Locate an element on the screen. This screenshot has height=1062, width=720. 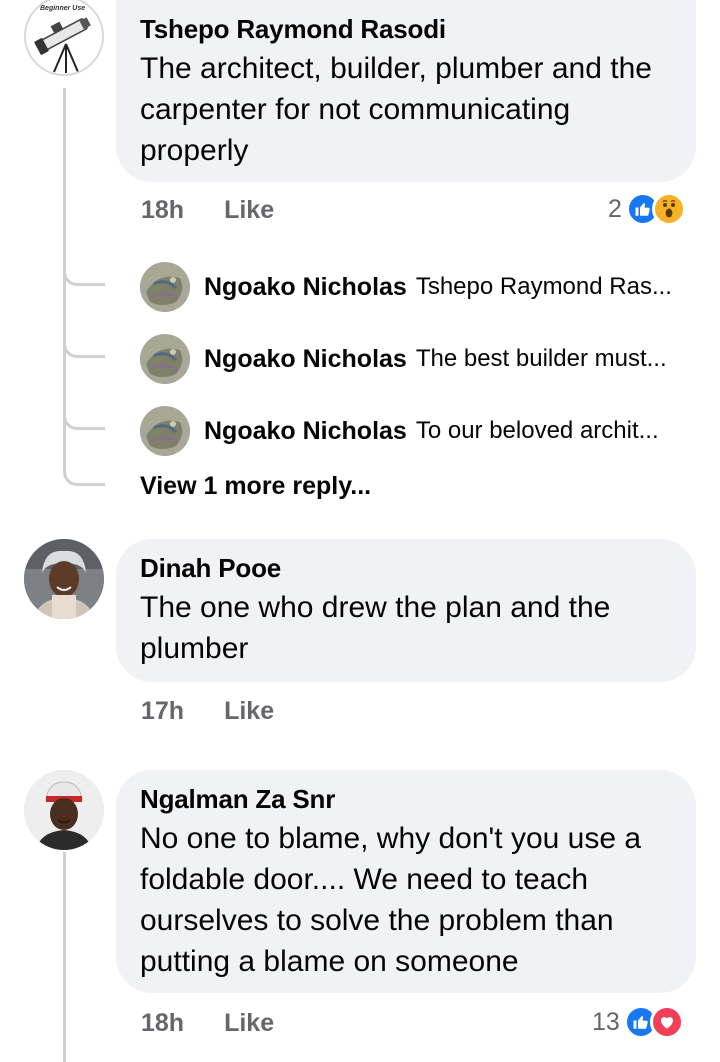
reaction-summary: 13 is located at coordinates (638, 1022).